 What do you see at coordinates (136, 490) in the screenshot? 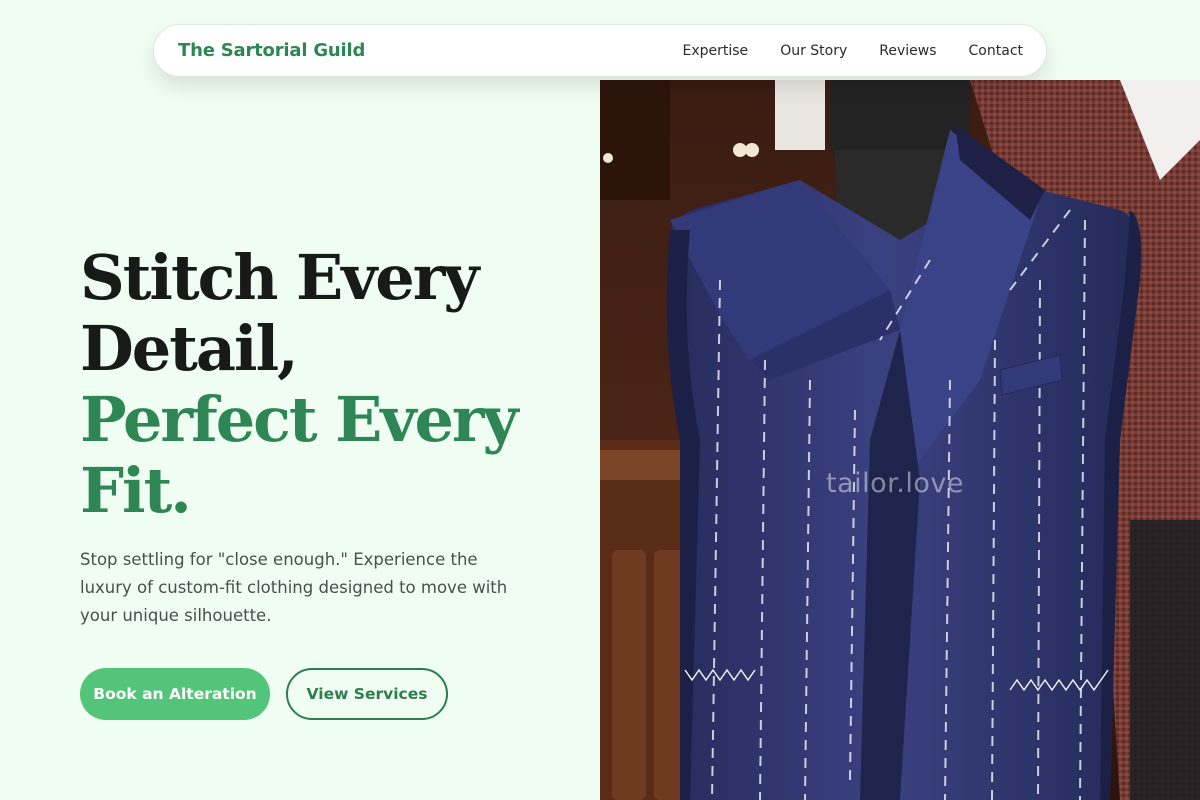
I see `headline-accent-line-2: Fit.` at bounding box center [136, 490].